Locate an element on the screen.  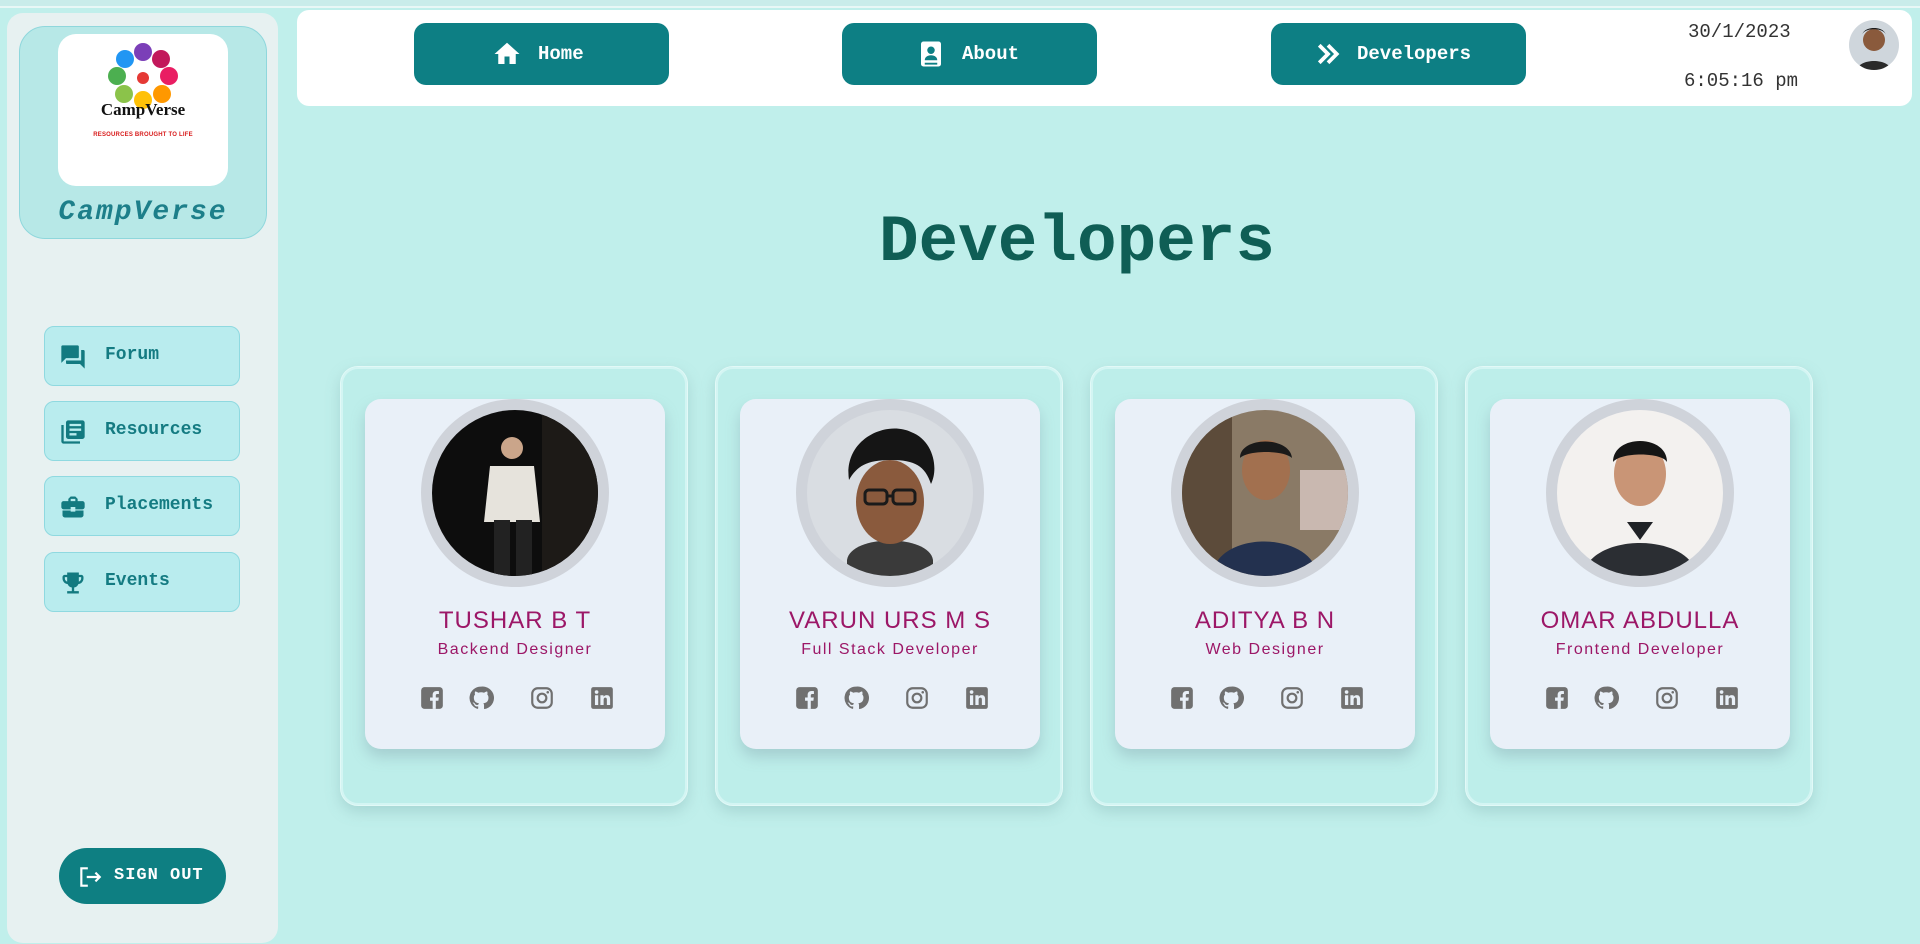
home-icon is located at coordinates (507, 53).